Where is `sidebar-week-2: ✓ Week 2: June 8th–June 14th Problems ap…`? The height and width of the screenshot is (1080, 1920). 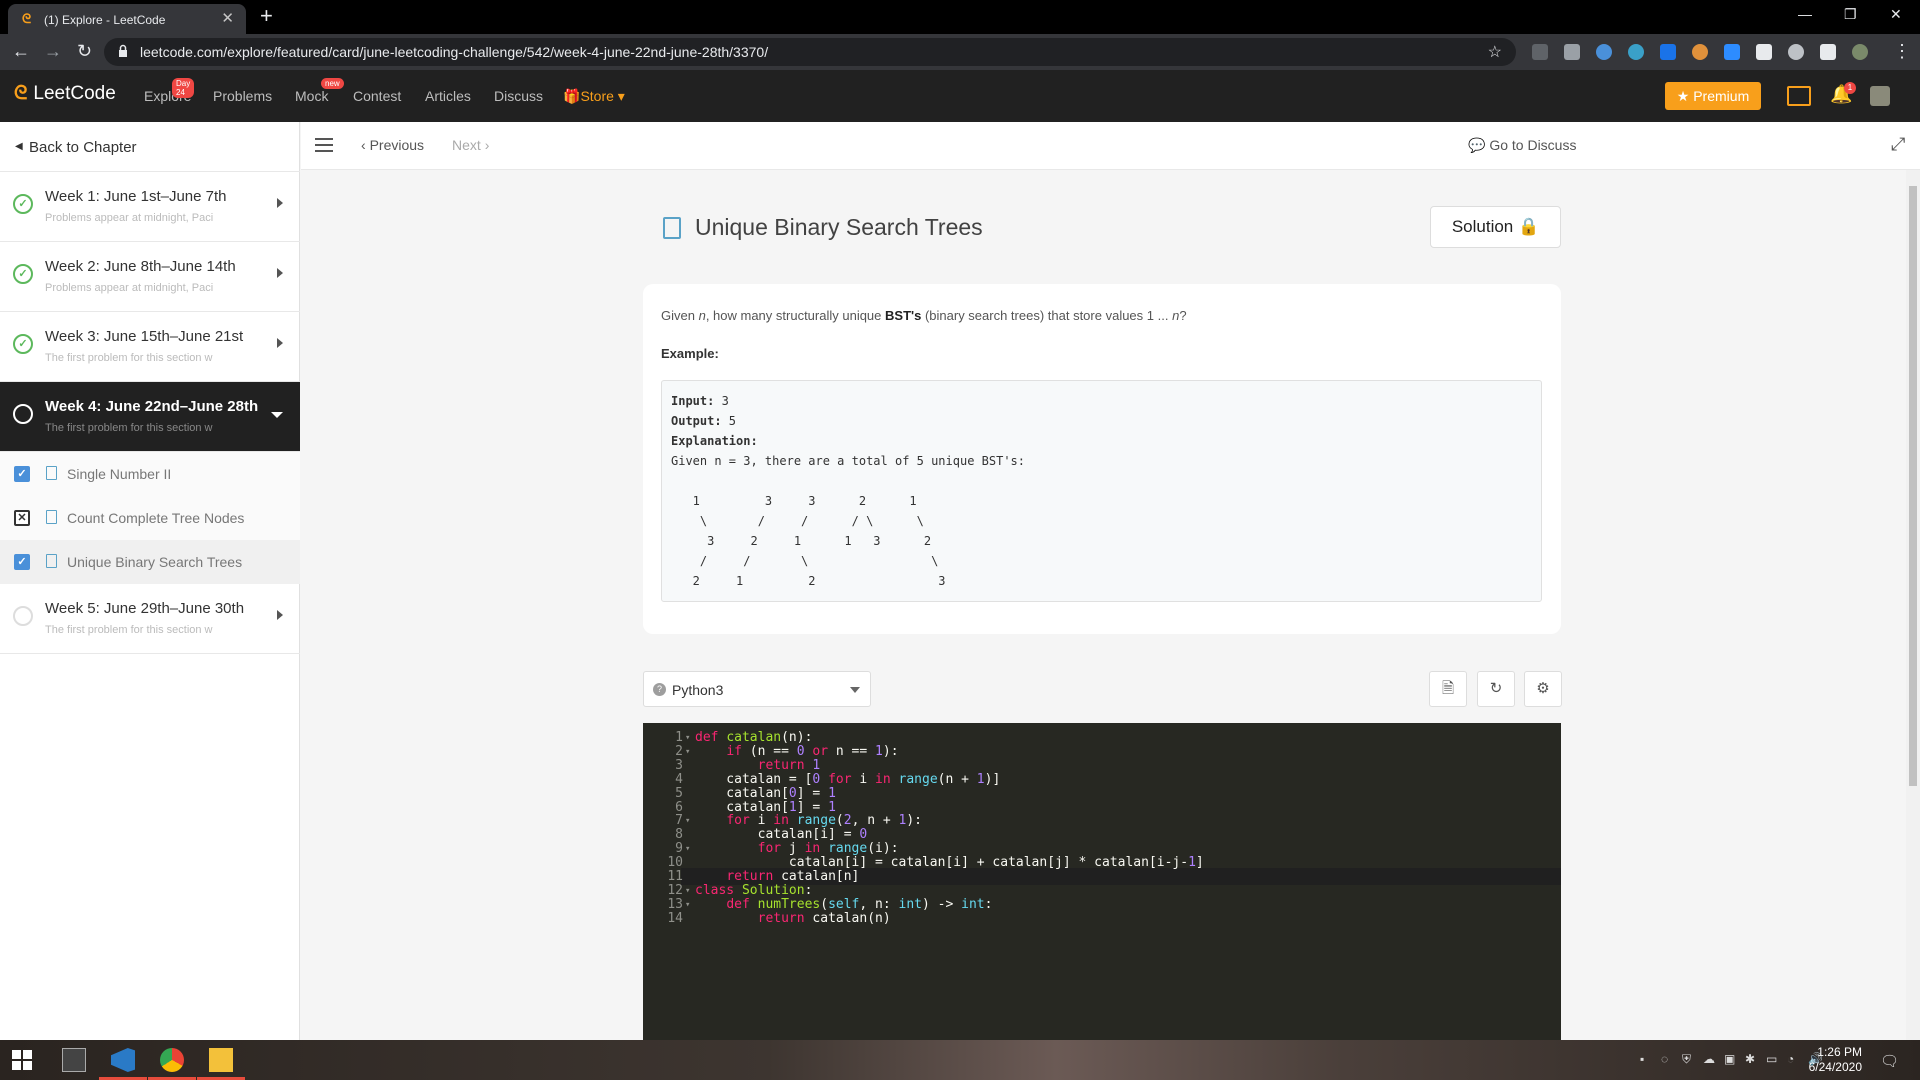 sidebar-week-2: ✓ Week 2: June 8th–June 14th Problems ap… is located at coordinates (150, 277).